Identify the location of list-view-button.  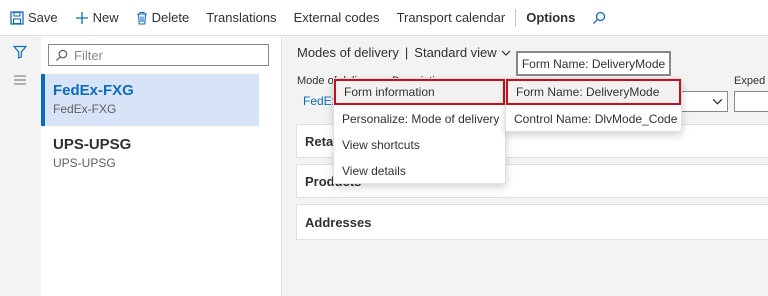
(20, 80).